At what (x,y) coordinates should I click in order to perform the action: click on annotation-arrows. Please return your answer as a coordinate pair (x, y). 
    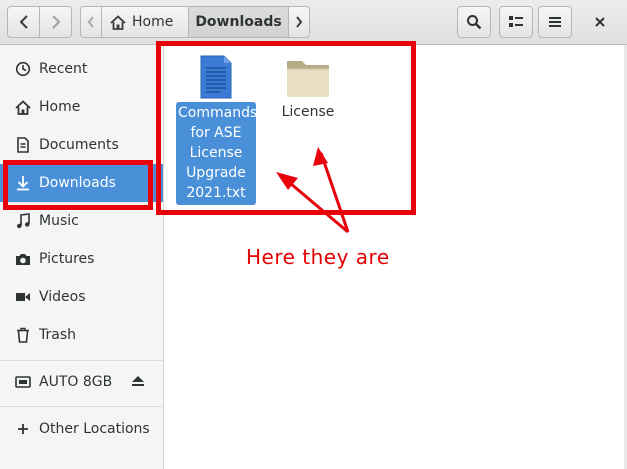
    Looking at the image, I should click on (313, 190).